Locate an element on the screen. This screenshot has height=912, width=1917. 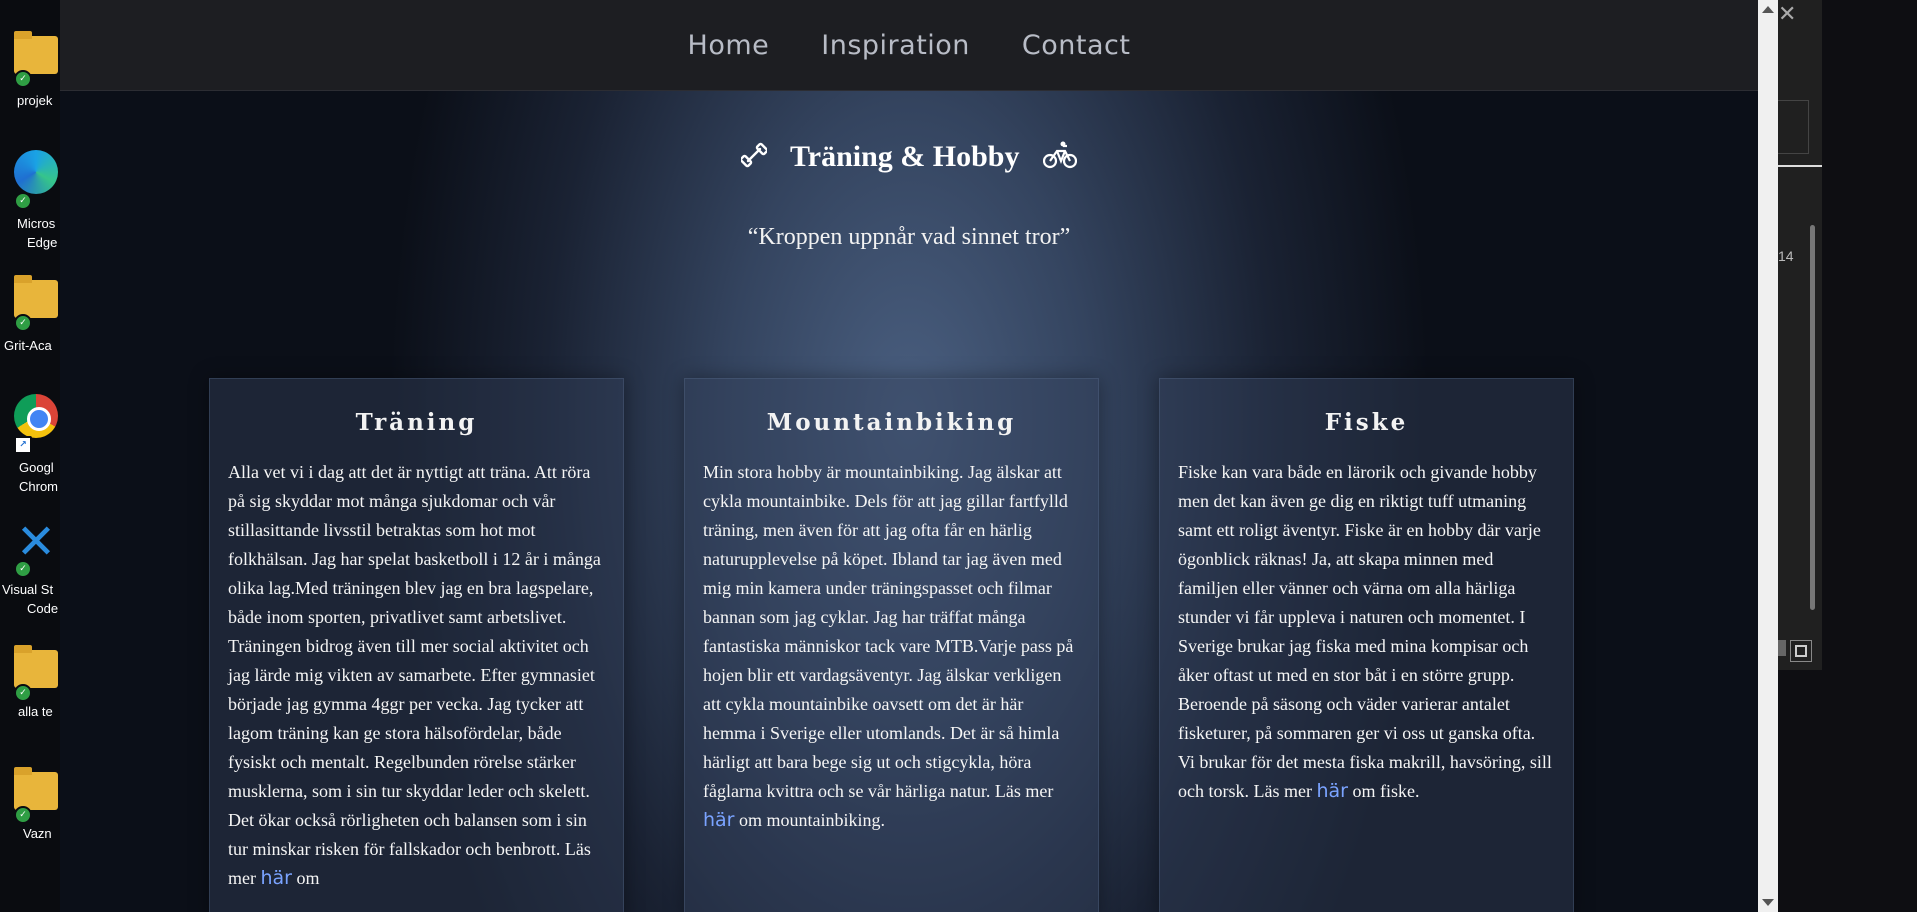
background-window: 14 is located at coordinates (1800, 335).